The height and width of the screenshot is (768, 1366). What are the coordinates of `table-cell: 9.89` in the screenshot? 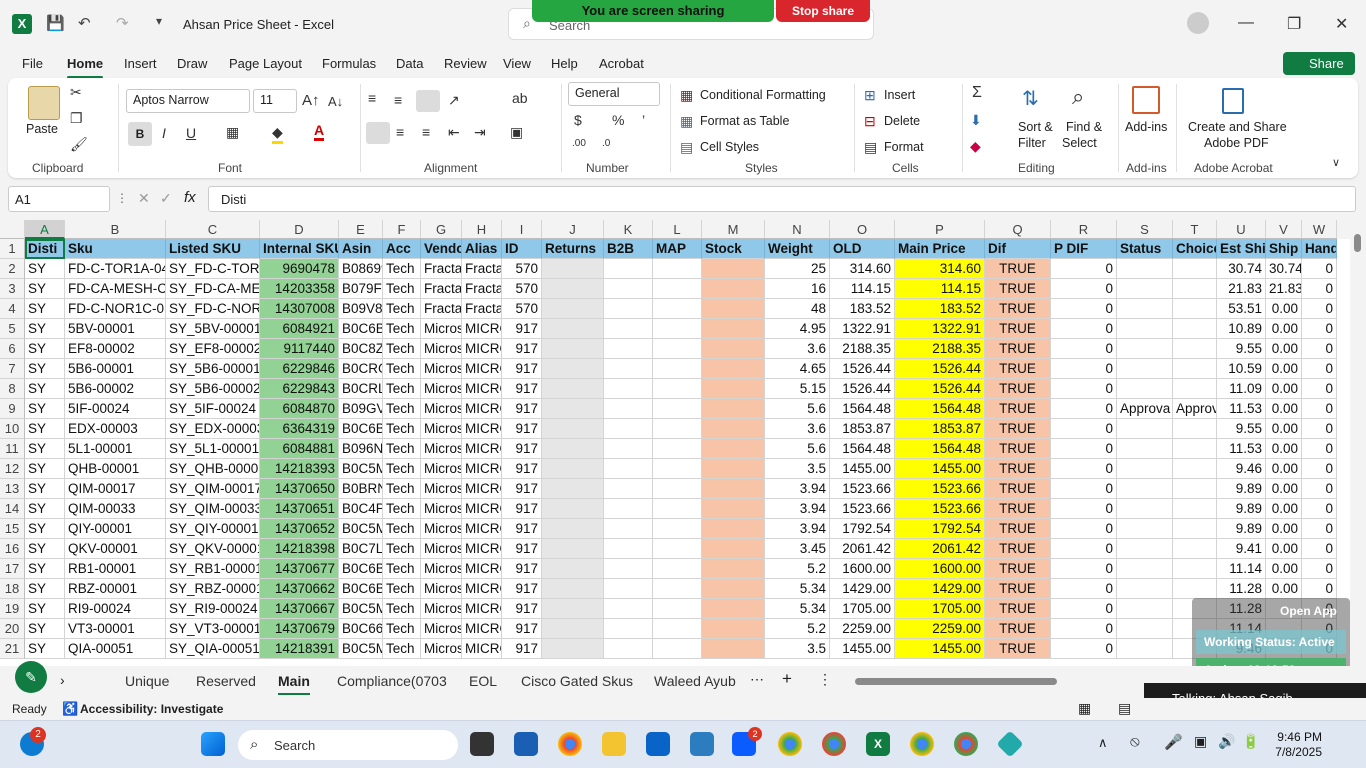 It's located at (1241, 529).